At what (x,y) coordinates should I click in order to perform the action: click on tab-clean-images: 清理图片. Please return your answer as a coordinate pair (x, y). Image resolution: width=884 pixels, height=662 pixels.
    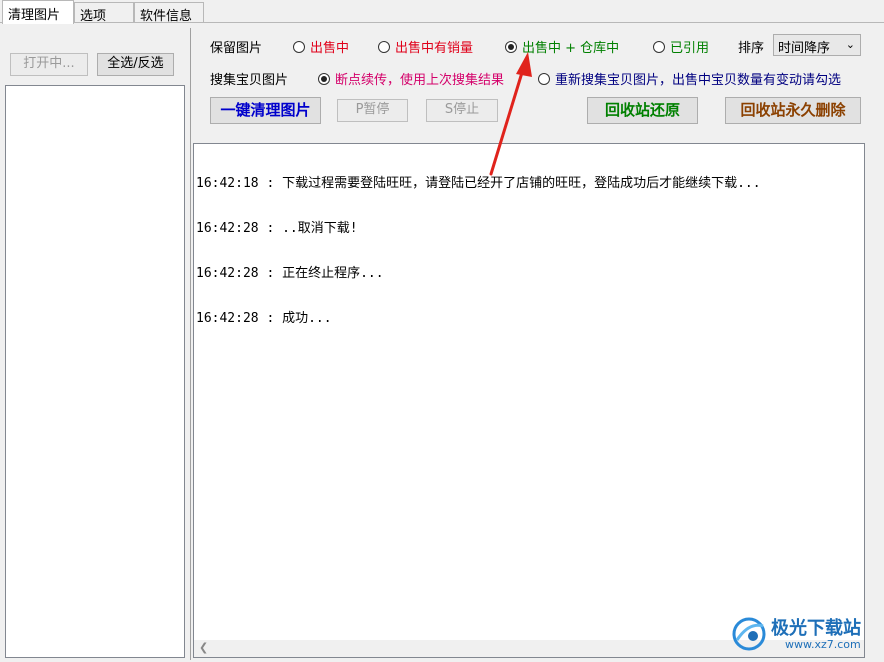
    Looking at the image, I should click on (38, 12).